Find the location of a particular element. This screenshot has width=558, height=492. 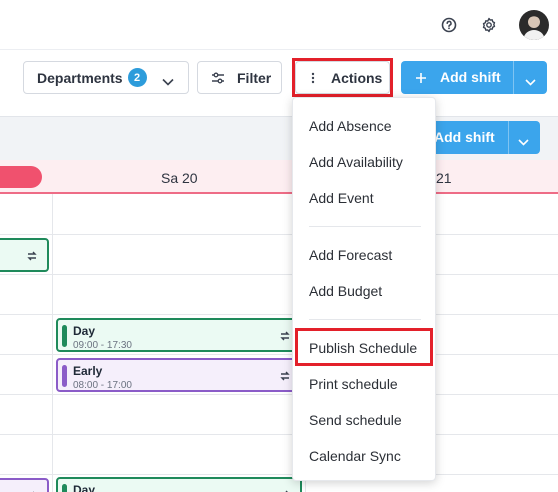

add-shift-button: Add shift is located at coordinates (474, 77).